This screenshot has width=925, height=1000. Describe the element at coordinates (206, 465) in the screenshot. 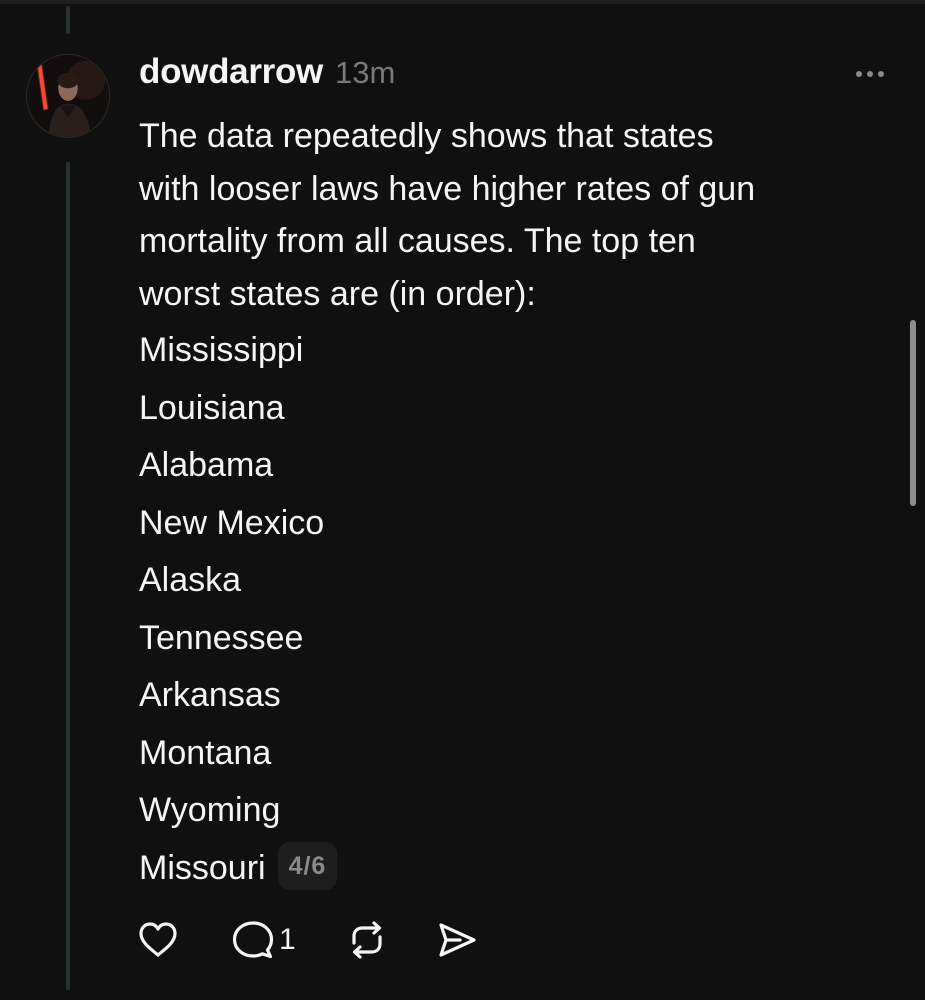

I see `state-name: Alabama` at that location.